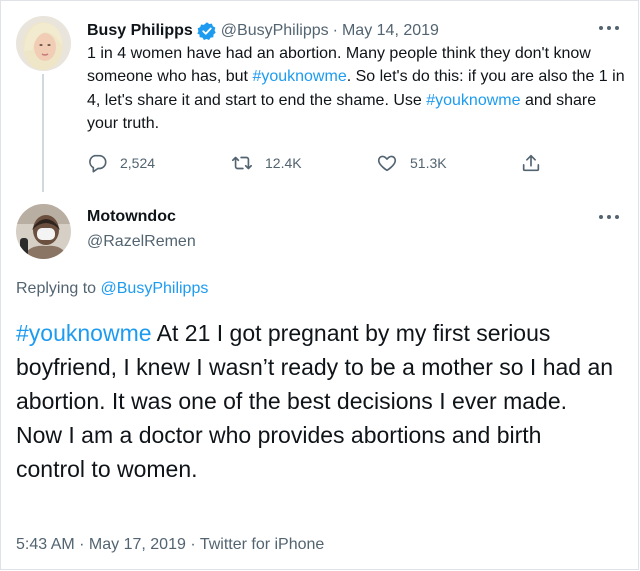 This screenshot has width=640, height=571. Describe the element at coordinates (140, 31) in the screenshot. I see `parent-display-name: Busy Philipps` at that location.